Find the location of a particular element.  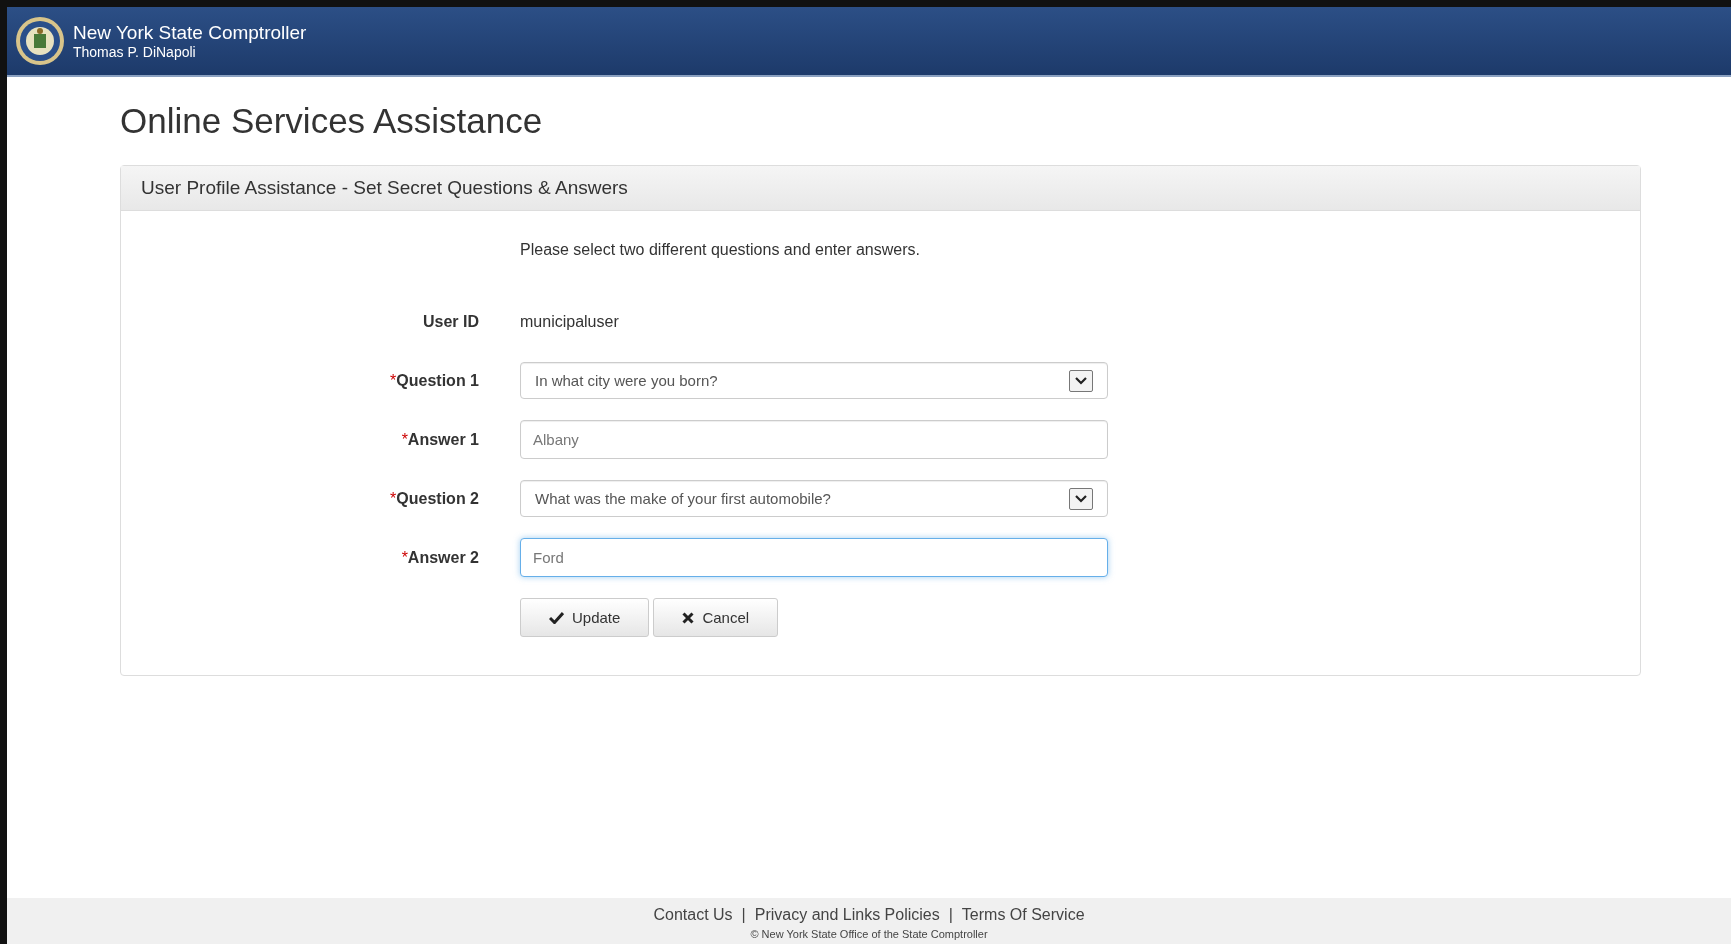

field-label: *Answer 2 is located at coordinates (439, 557).